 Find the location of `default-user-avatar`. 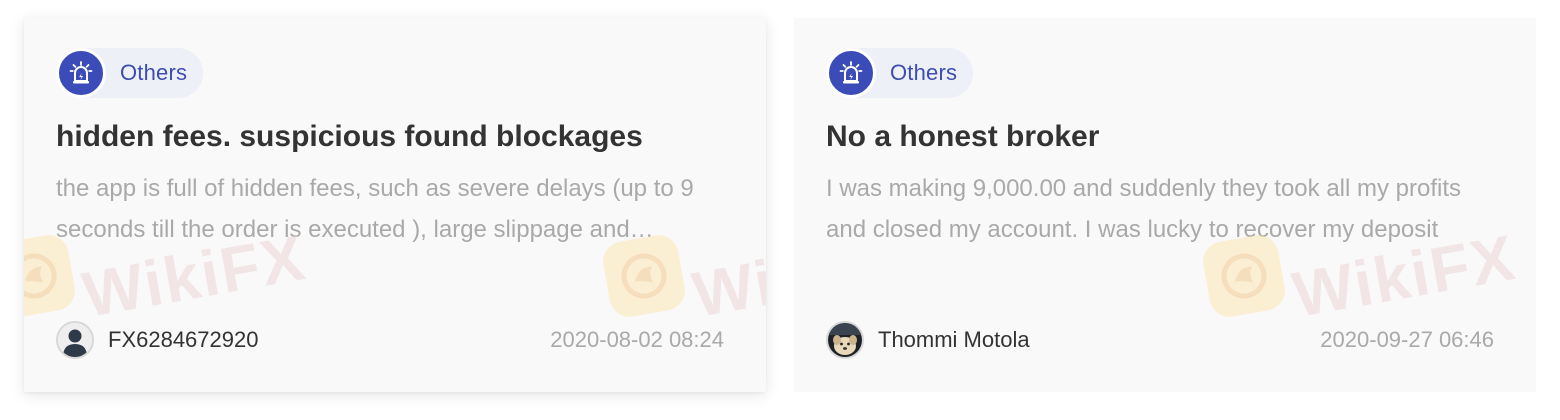

default-user-avatar is located at coordinates (75, 340).